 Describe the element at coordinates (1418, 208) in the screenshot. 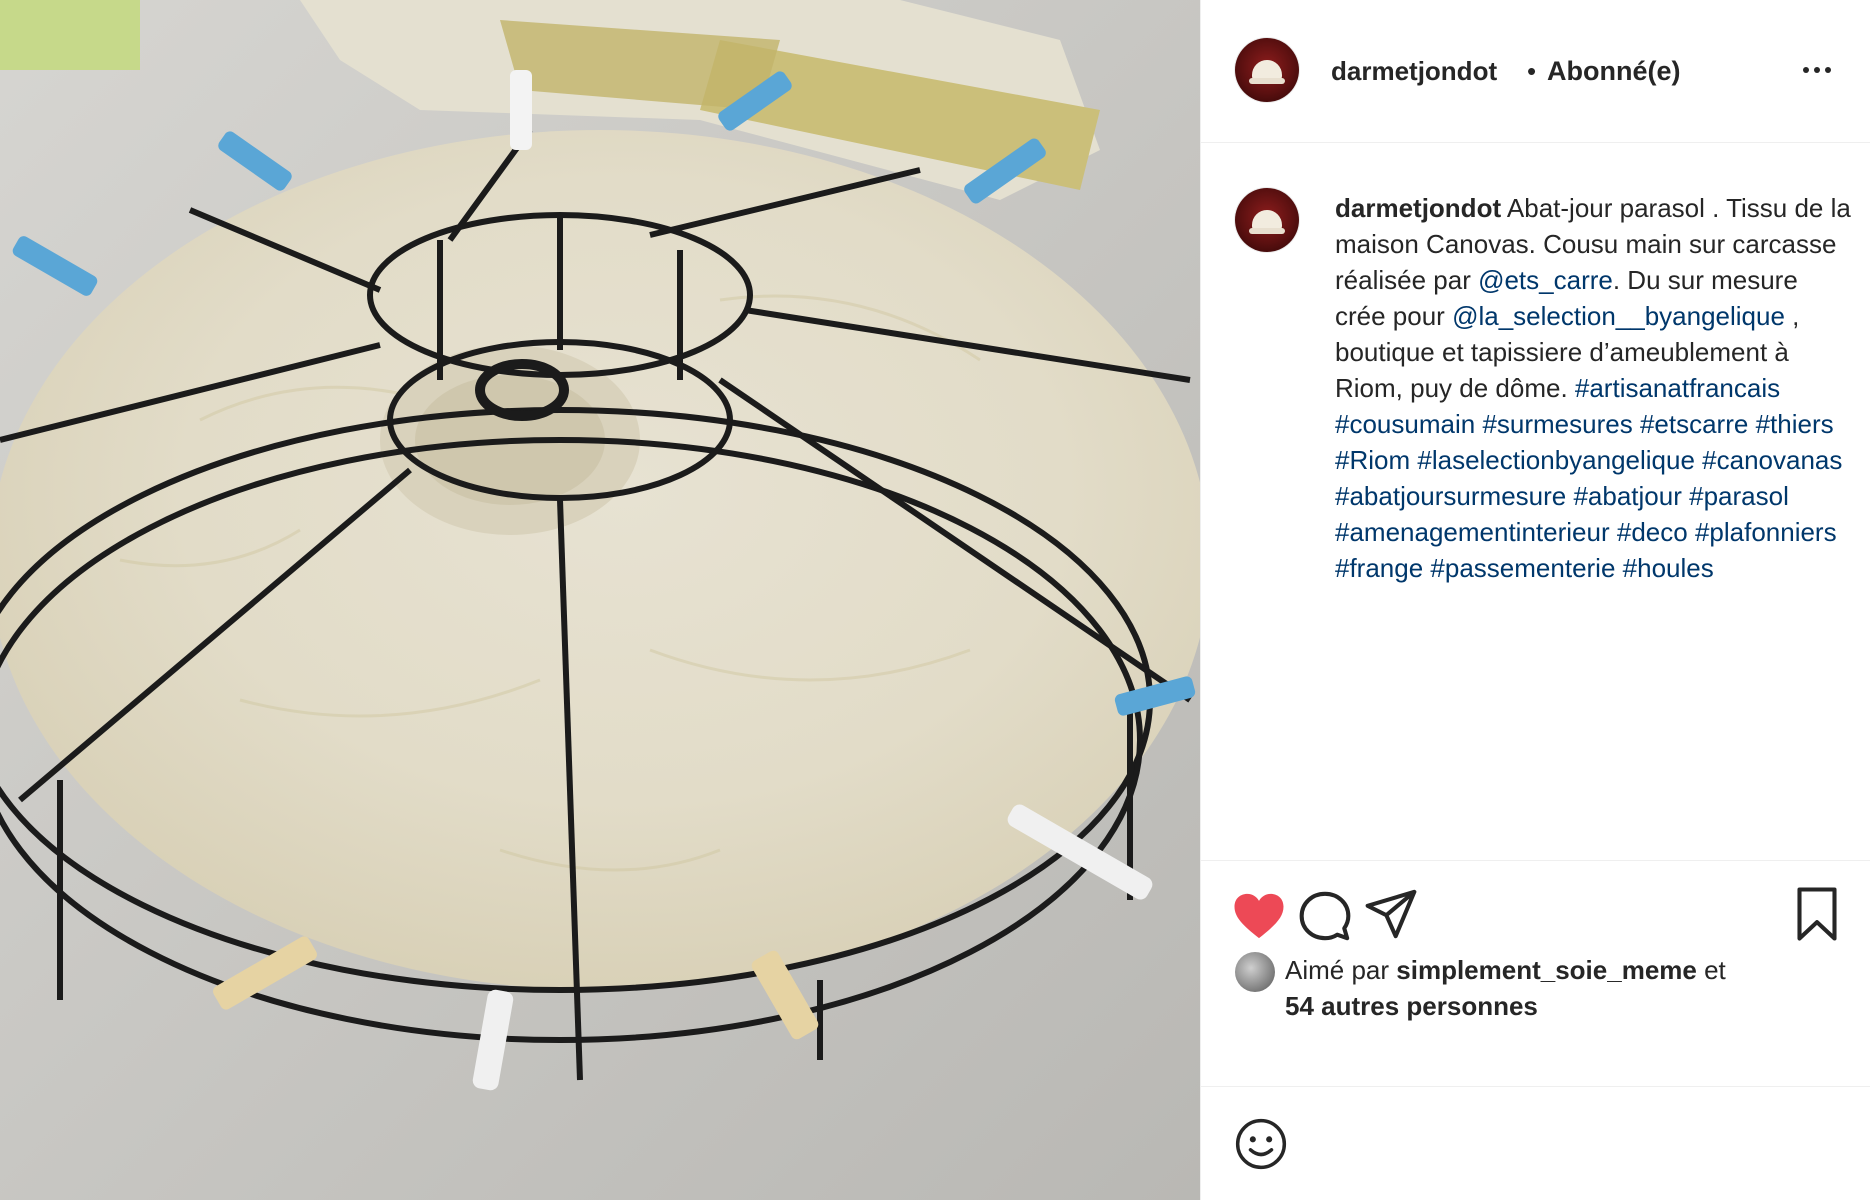

I see `caption-username: darmetjondot` at that location.